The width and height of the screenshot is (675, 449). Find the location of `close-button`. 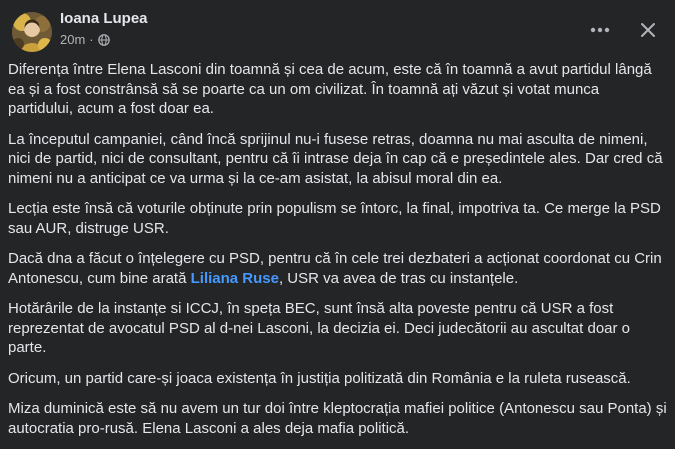

close-button is located at coordinates (648, 30).